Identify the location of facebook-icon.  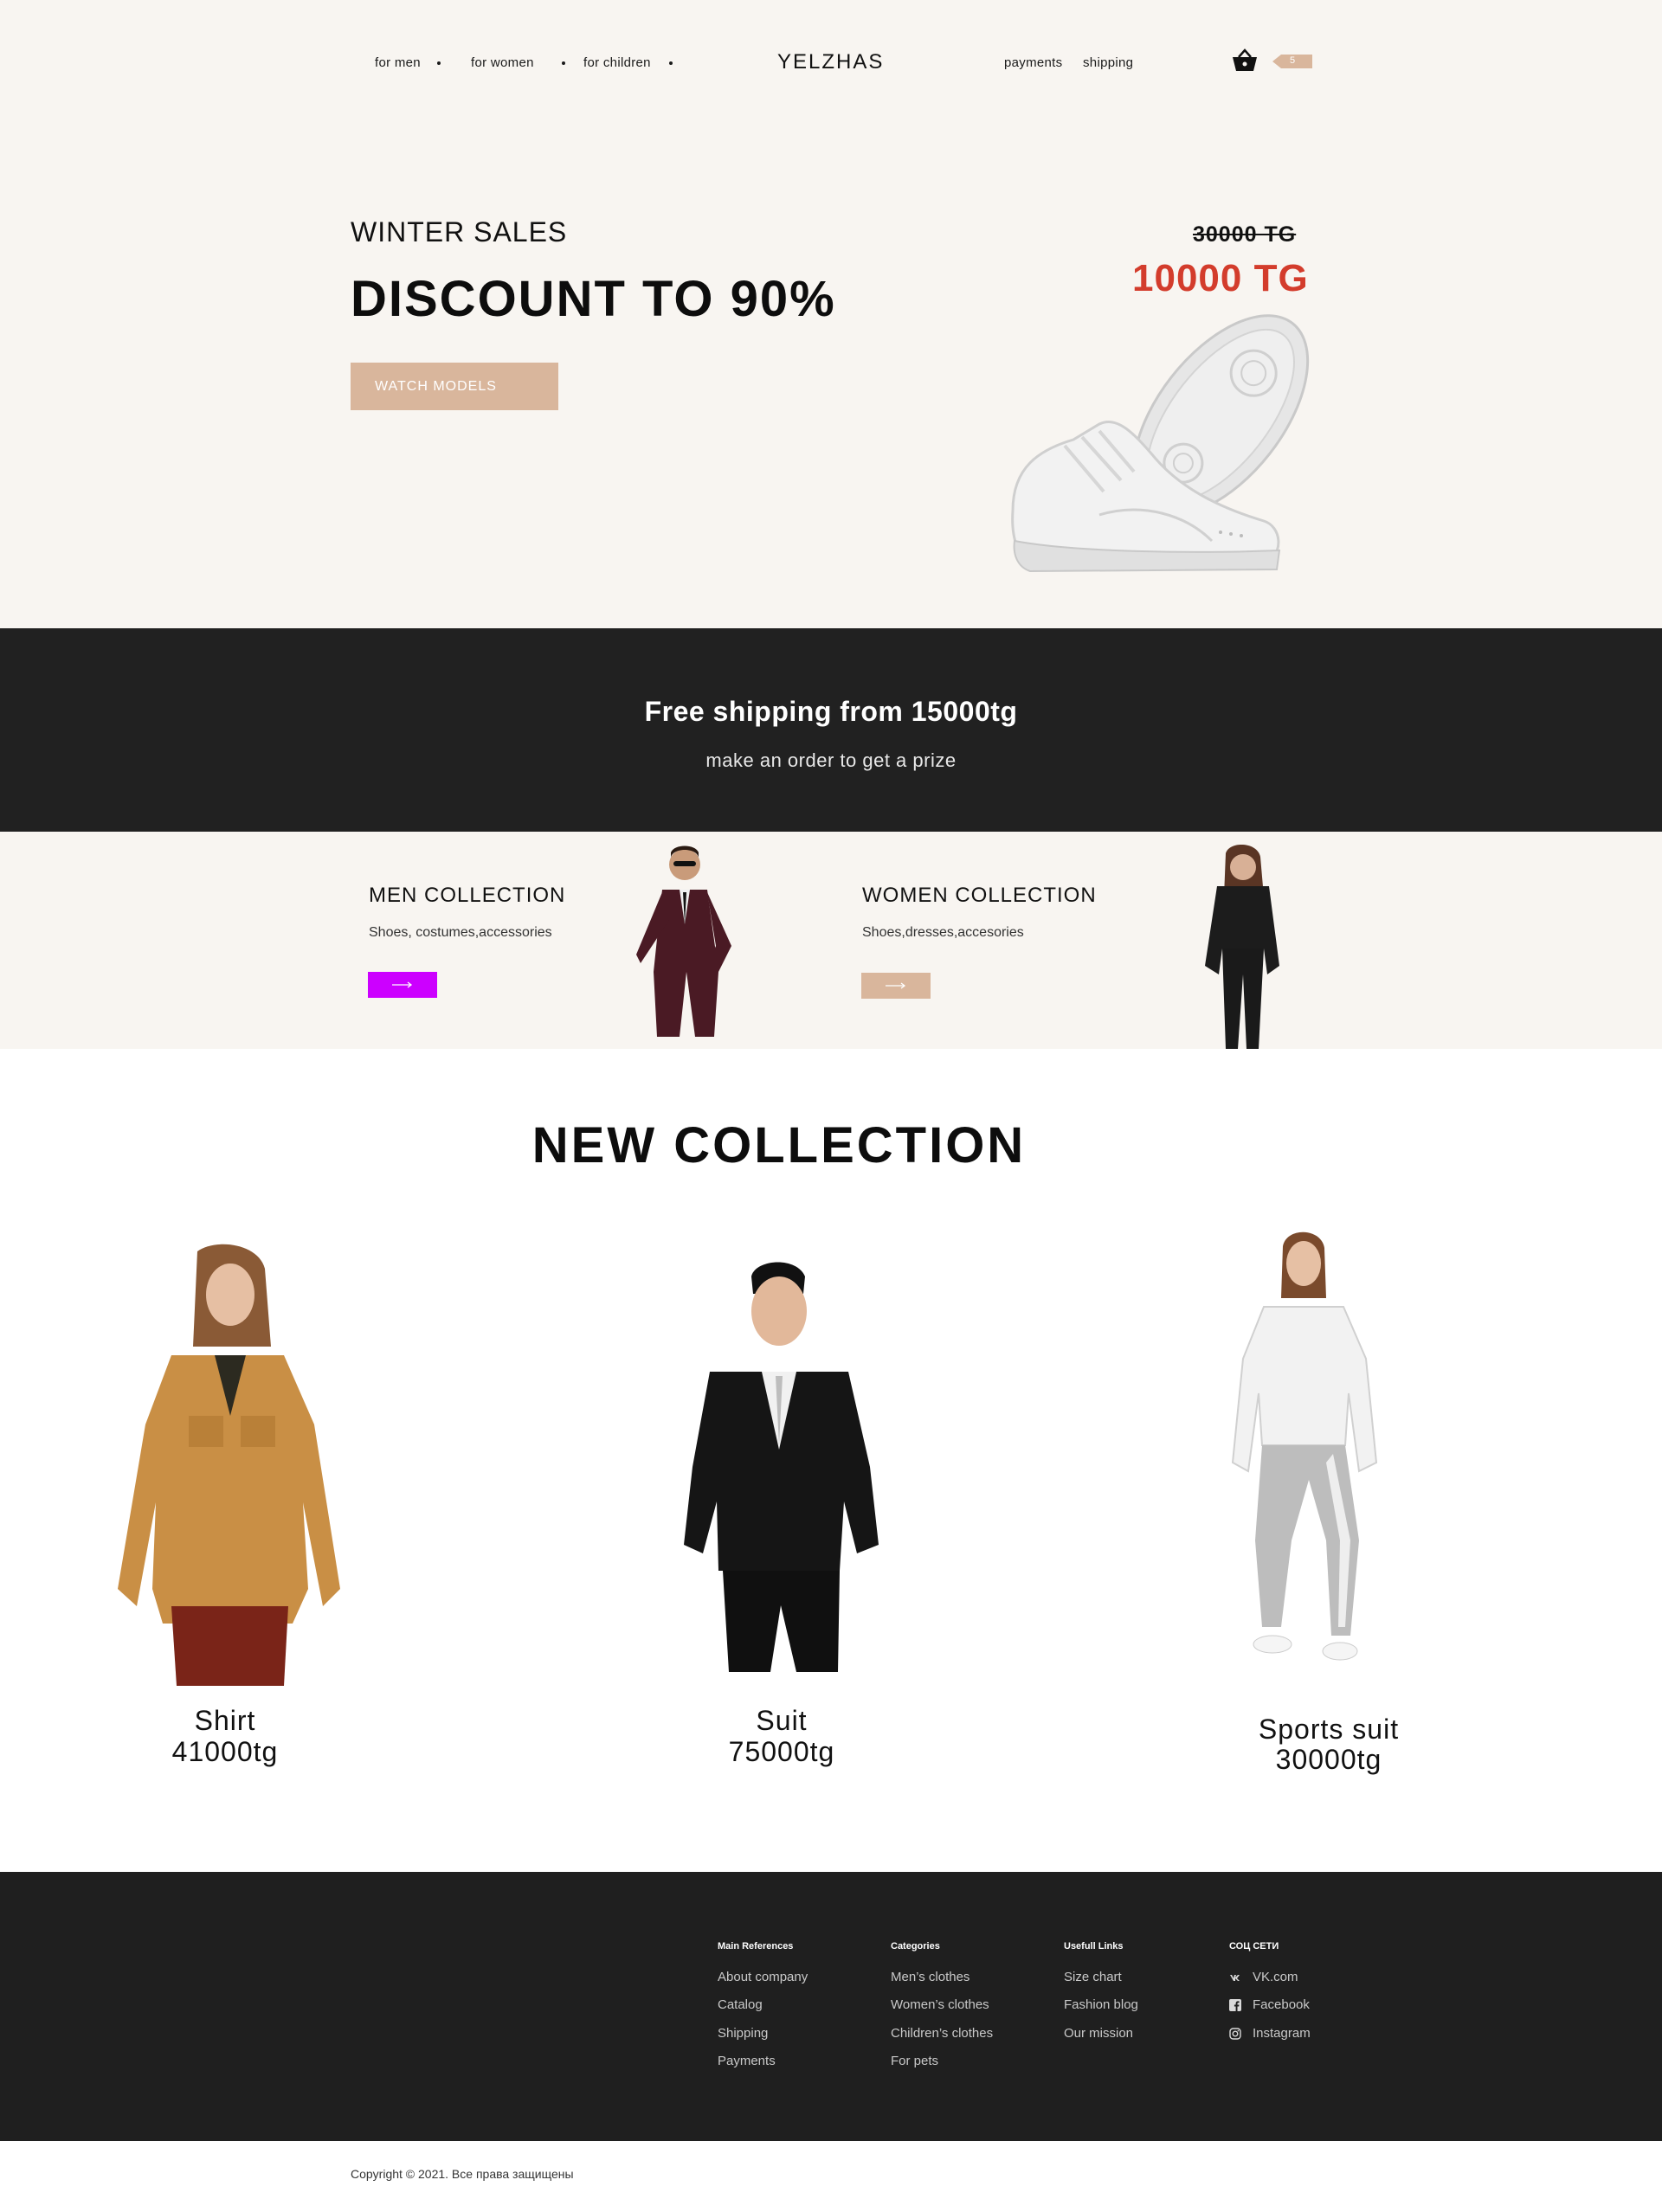
(1235, 2005).